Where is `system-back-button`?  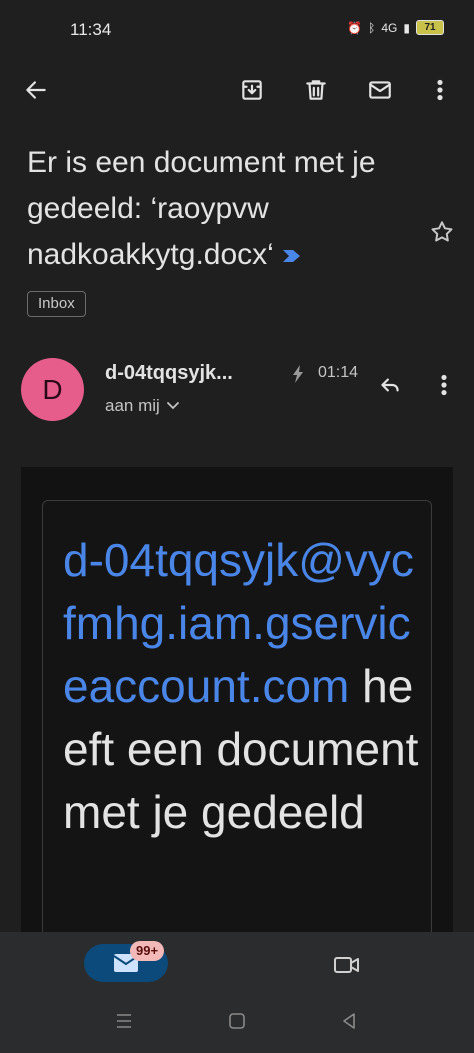 system-back-button is located at coordinates (349, 1023).